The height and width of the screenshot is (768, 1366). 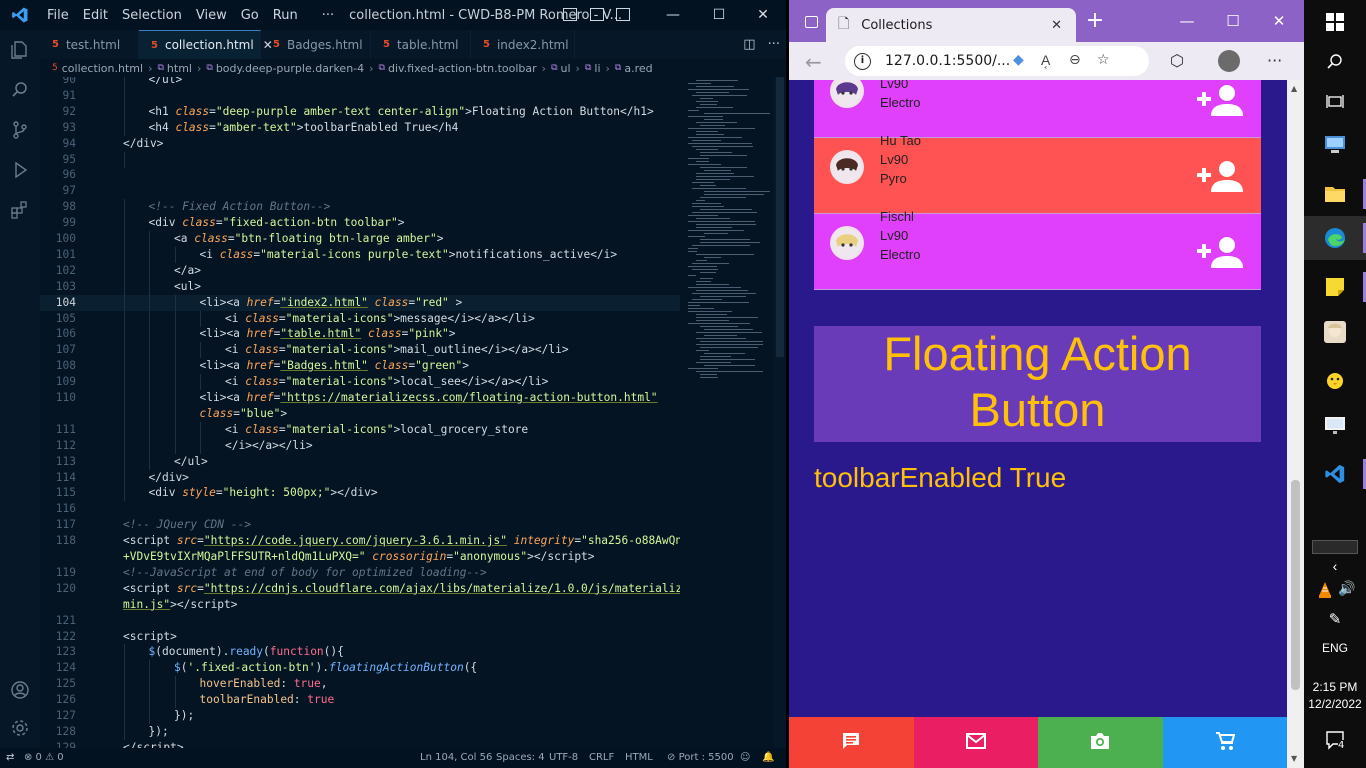 What do you see at coordinates (360, 223) in the screenshot?
I see `code-line: 99 <div class="fixed-action-btn toolbar">` at bounding box center [360, 223].